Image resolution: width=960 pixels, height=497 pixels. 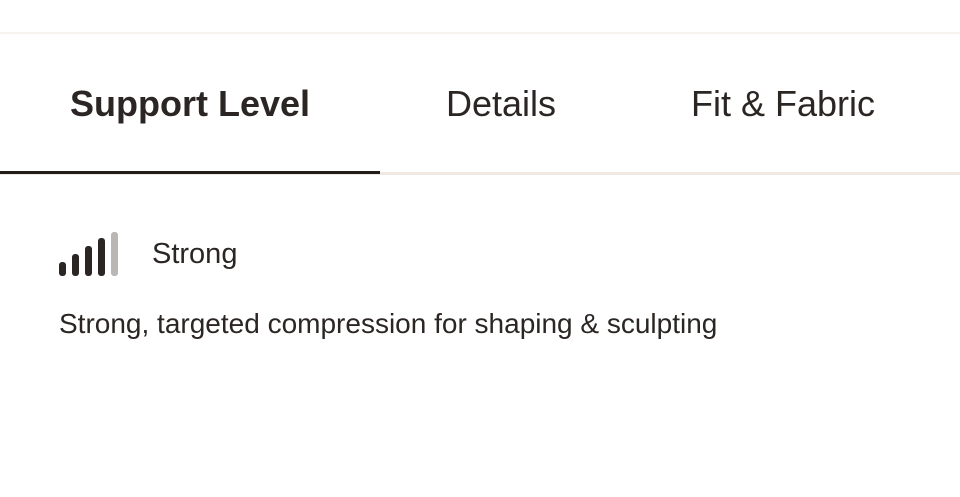 I want to click on tab-fit-fabric: Fit & Fabric, so click(x=783, y=104).